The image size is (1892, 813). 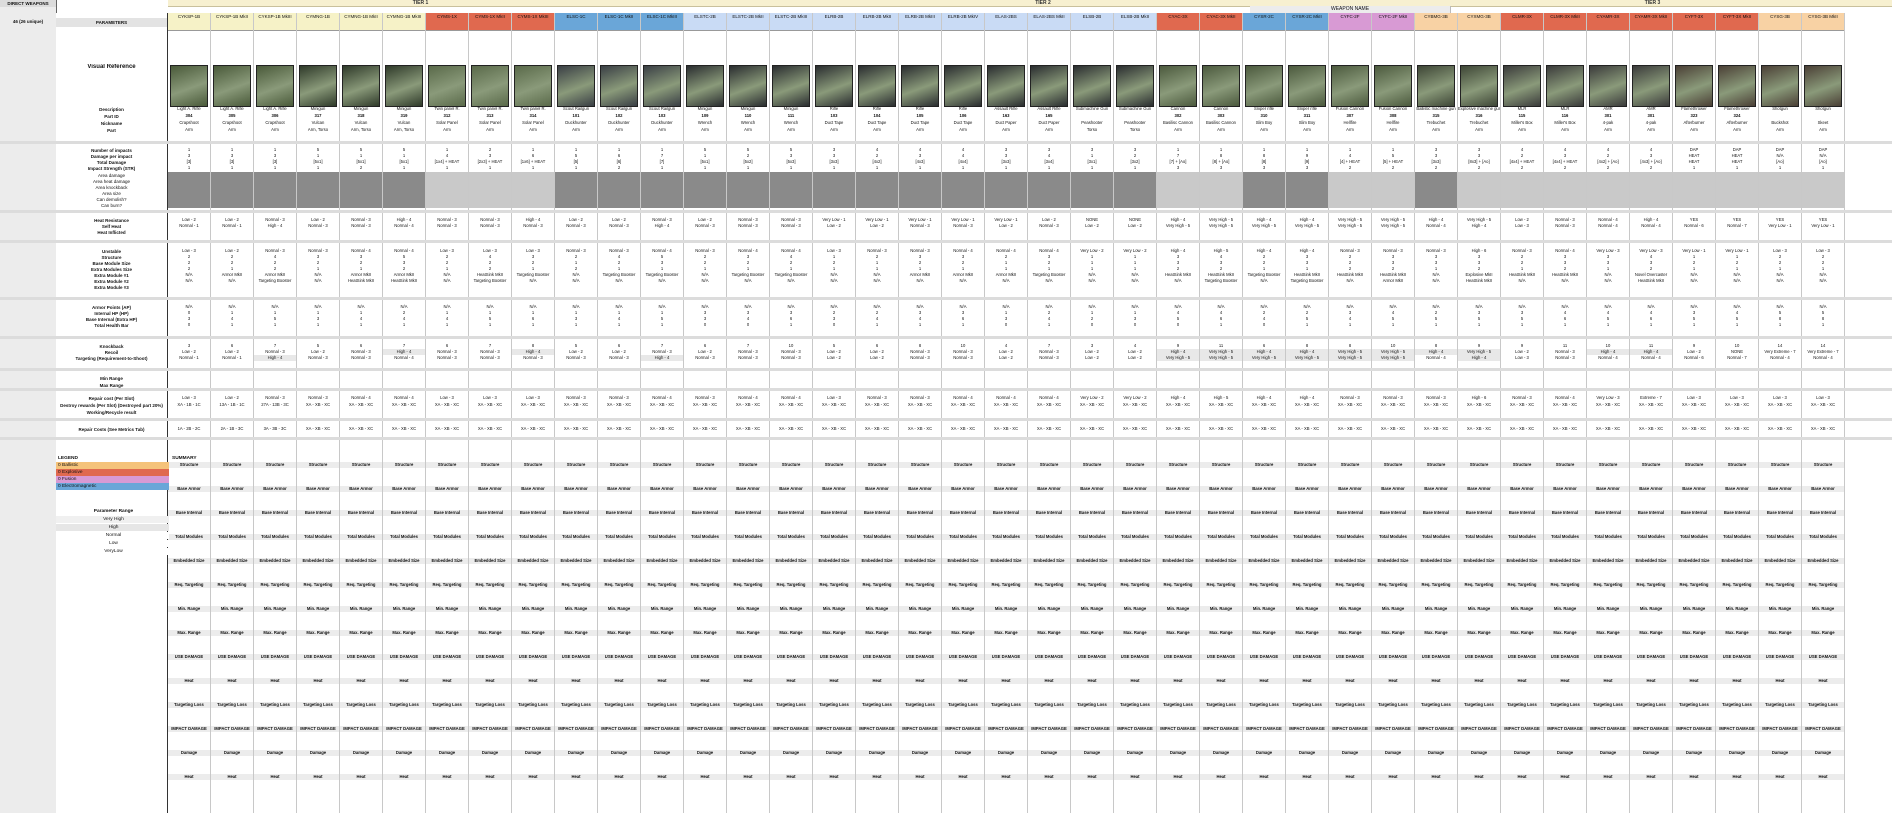 What do you see at coordinates (1092, 22) in the screenshot?
I see `weapon-code: ELSB-2B` at bounding box center [1092, 22].